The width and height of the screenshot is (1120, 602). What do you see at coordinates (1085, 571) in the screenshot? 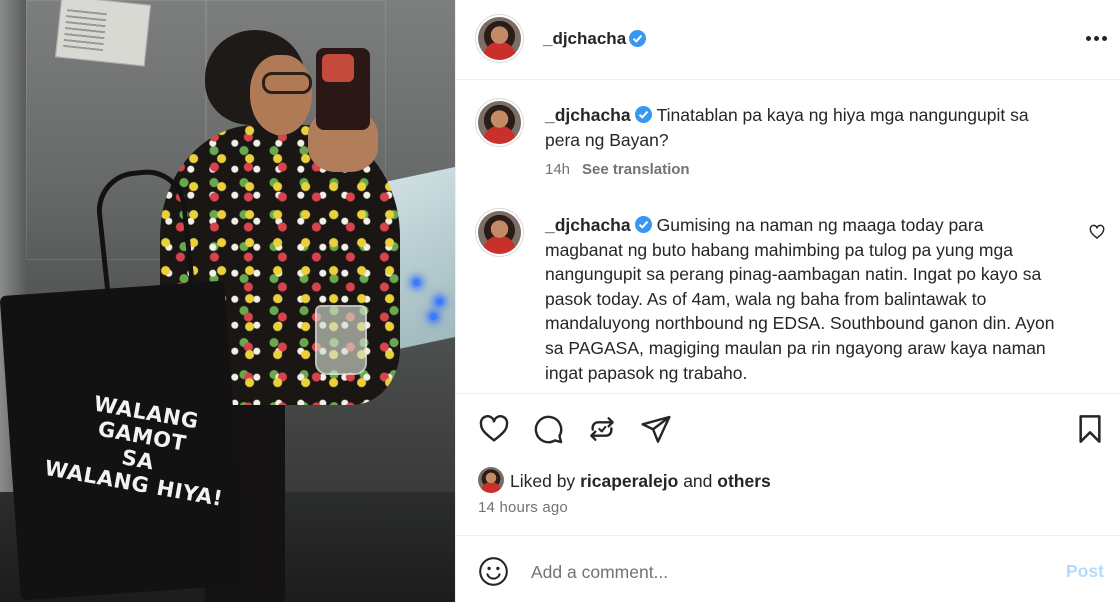
I see `post-comment-button: Post` at bounding box center [1085, 571].